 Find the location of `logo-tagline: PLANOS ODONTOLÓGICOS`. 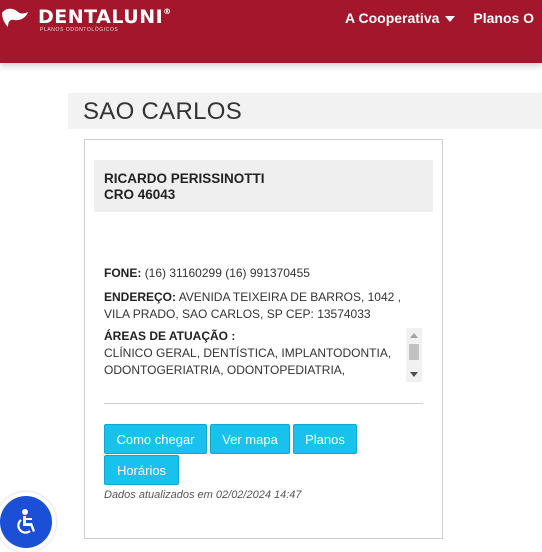

logo-tagline: PLANOS ODONTOLÓGICOS is located at coordinates (79, 30).